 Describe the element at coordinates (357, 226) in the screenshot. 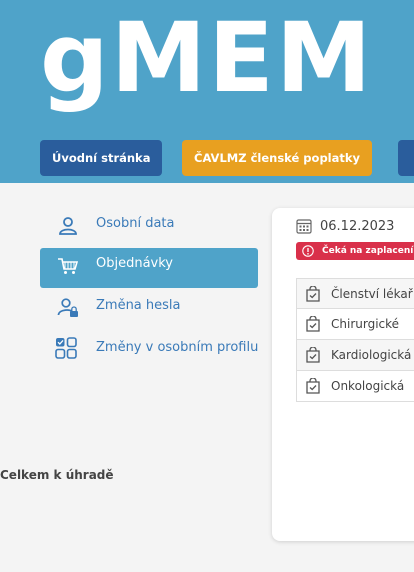

I see `order-date: 06.12.2023` at that location.